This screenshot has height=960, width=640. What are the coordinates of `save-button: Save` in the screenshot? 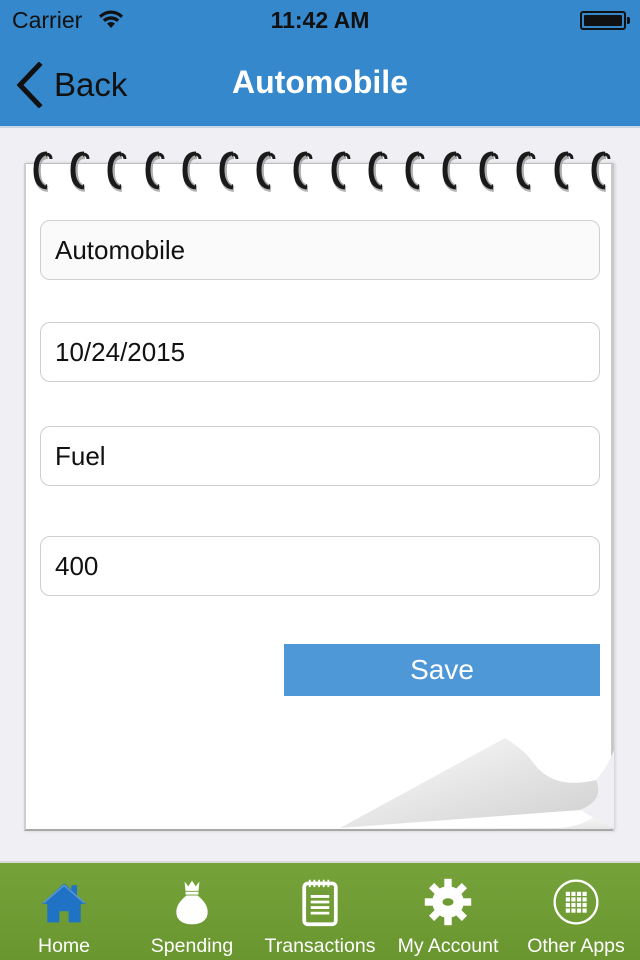 It's located at (442, 670).